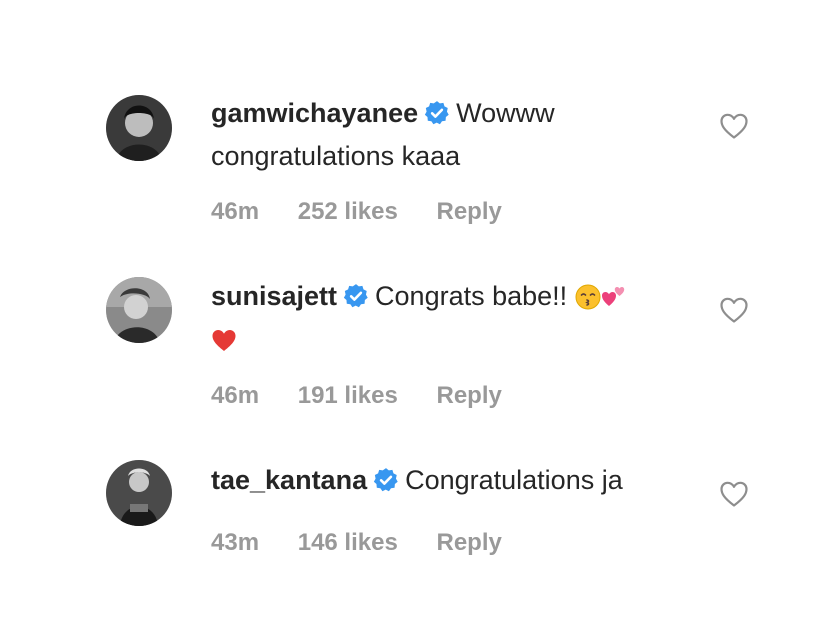 The image size is (824, 639). Describe the element at coordinates (612, 296) in the screenshot. I see `two-hearts-emoji` at that location.